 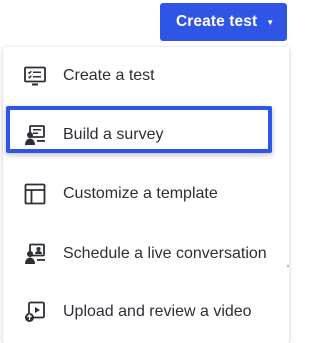 What do you see at coordinates (217, 21) in the screenshot?
I see `create-test-button-label: Create test` at bounding box center [217, 21].